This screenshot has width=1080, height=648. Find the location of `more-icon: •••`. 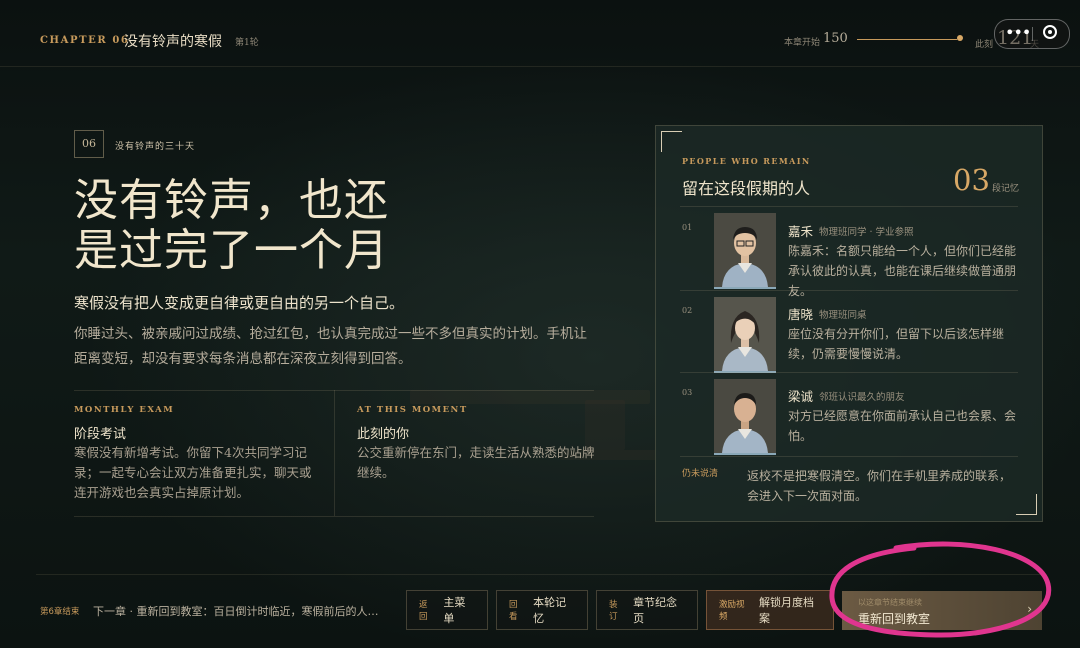

more-icon: ••• is located at coordinates (1018, 32).